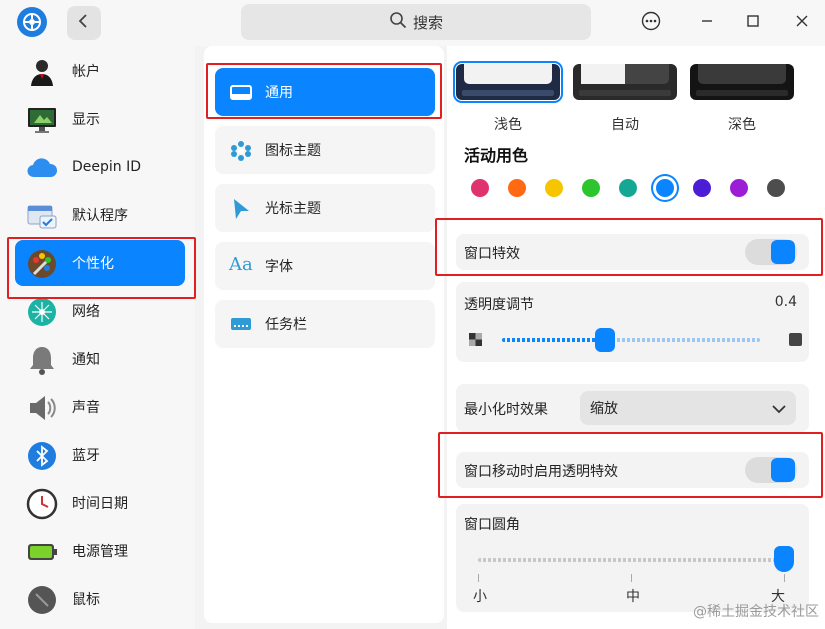 This screenshot has width=825, height=629. What do you see at coordinates (325, 208) in the screenshot?
I see `submenu-item-cursor-theme: 光标主题` at bounding box center [325, 208].